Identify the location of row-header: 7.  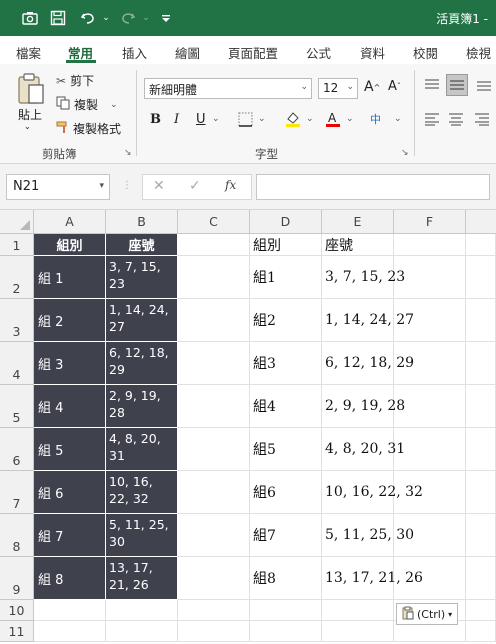
(17, 492).